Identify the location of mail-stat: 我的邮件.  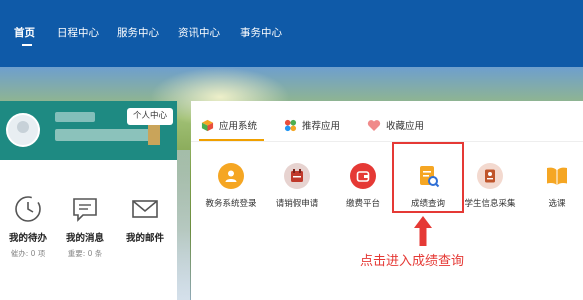
(145, 219).